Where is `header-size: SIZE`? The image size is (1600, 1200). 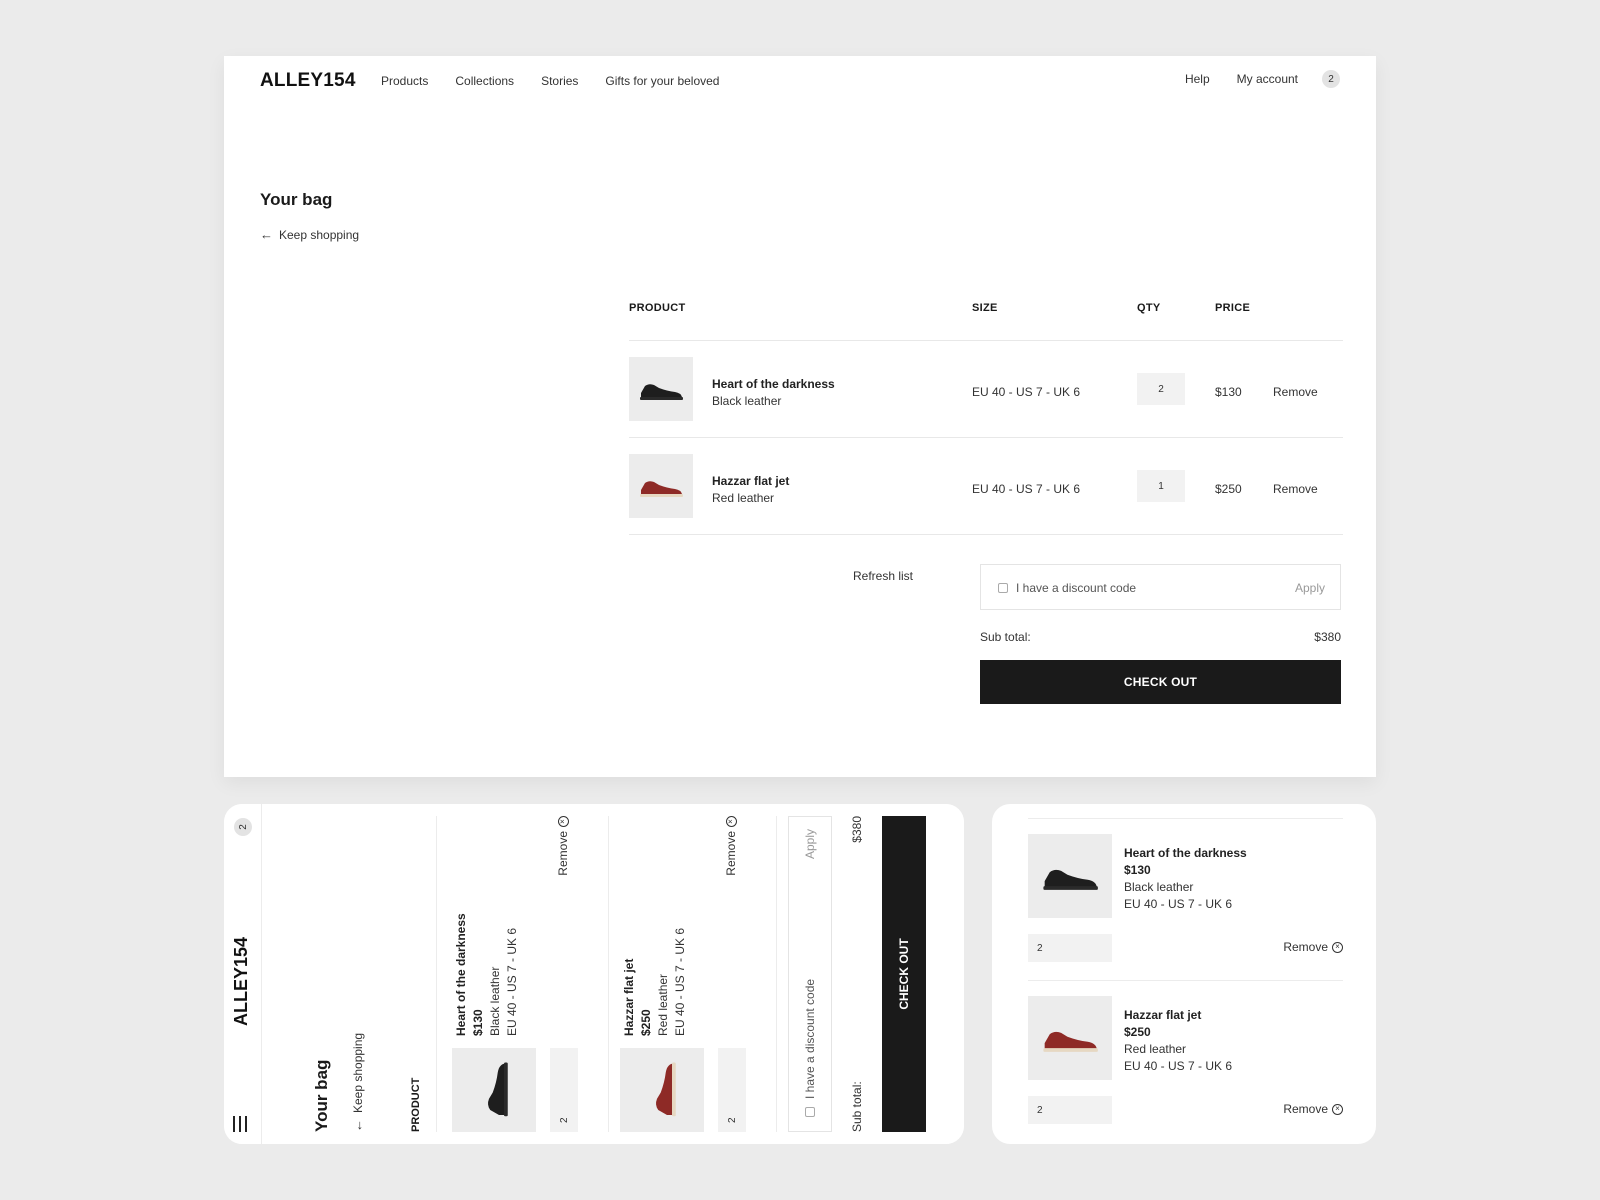
header-size: SIZE is located at coordinates (985, 308).